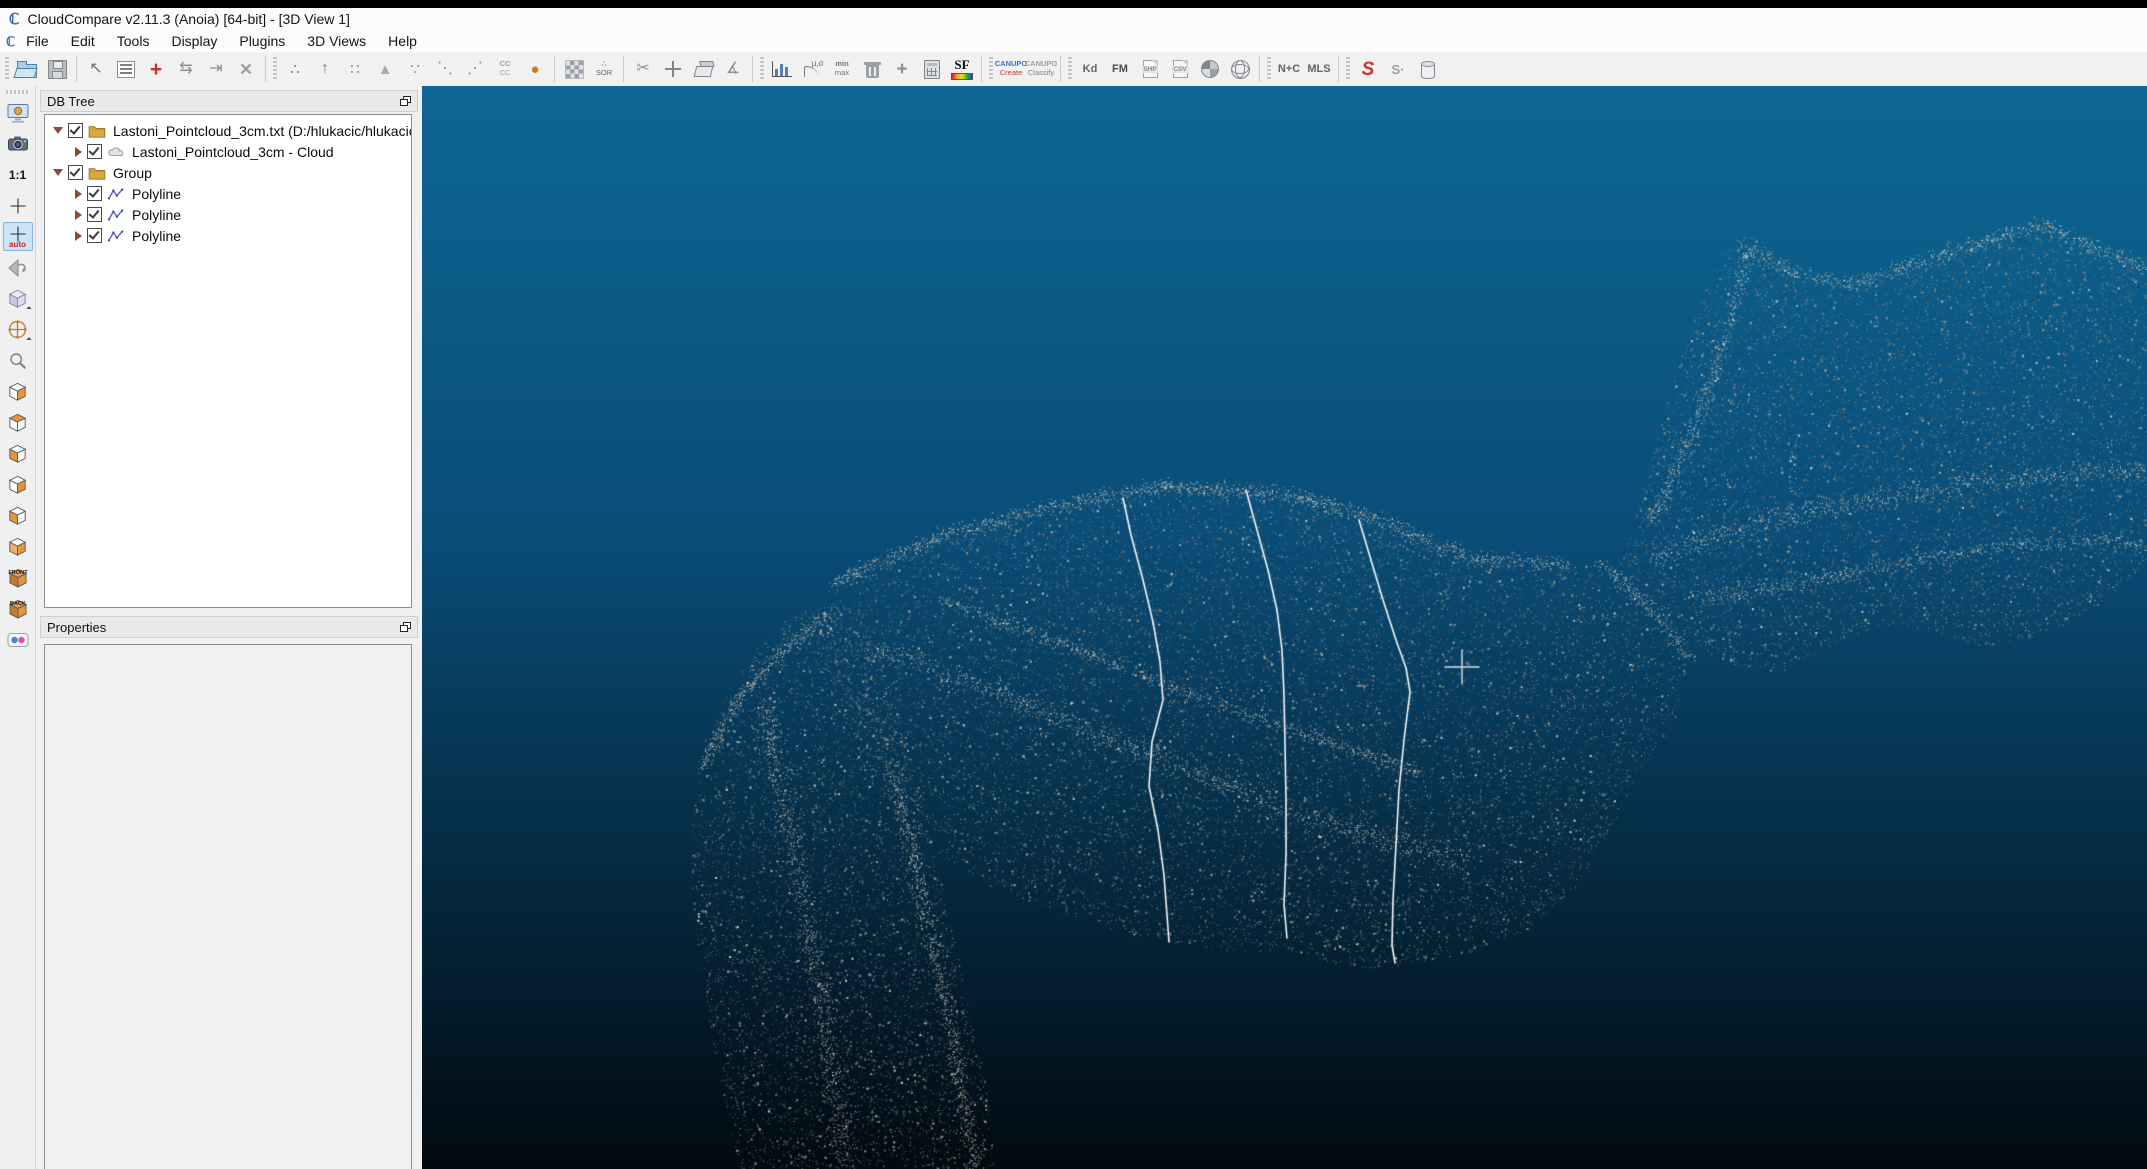 The width and height of the screenshot is (2147, 1169). Describe the element at coordinates (194, 41) in the screenshot. I see `menu-item-display: Display` at that location.